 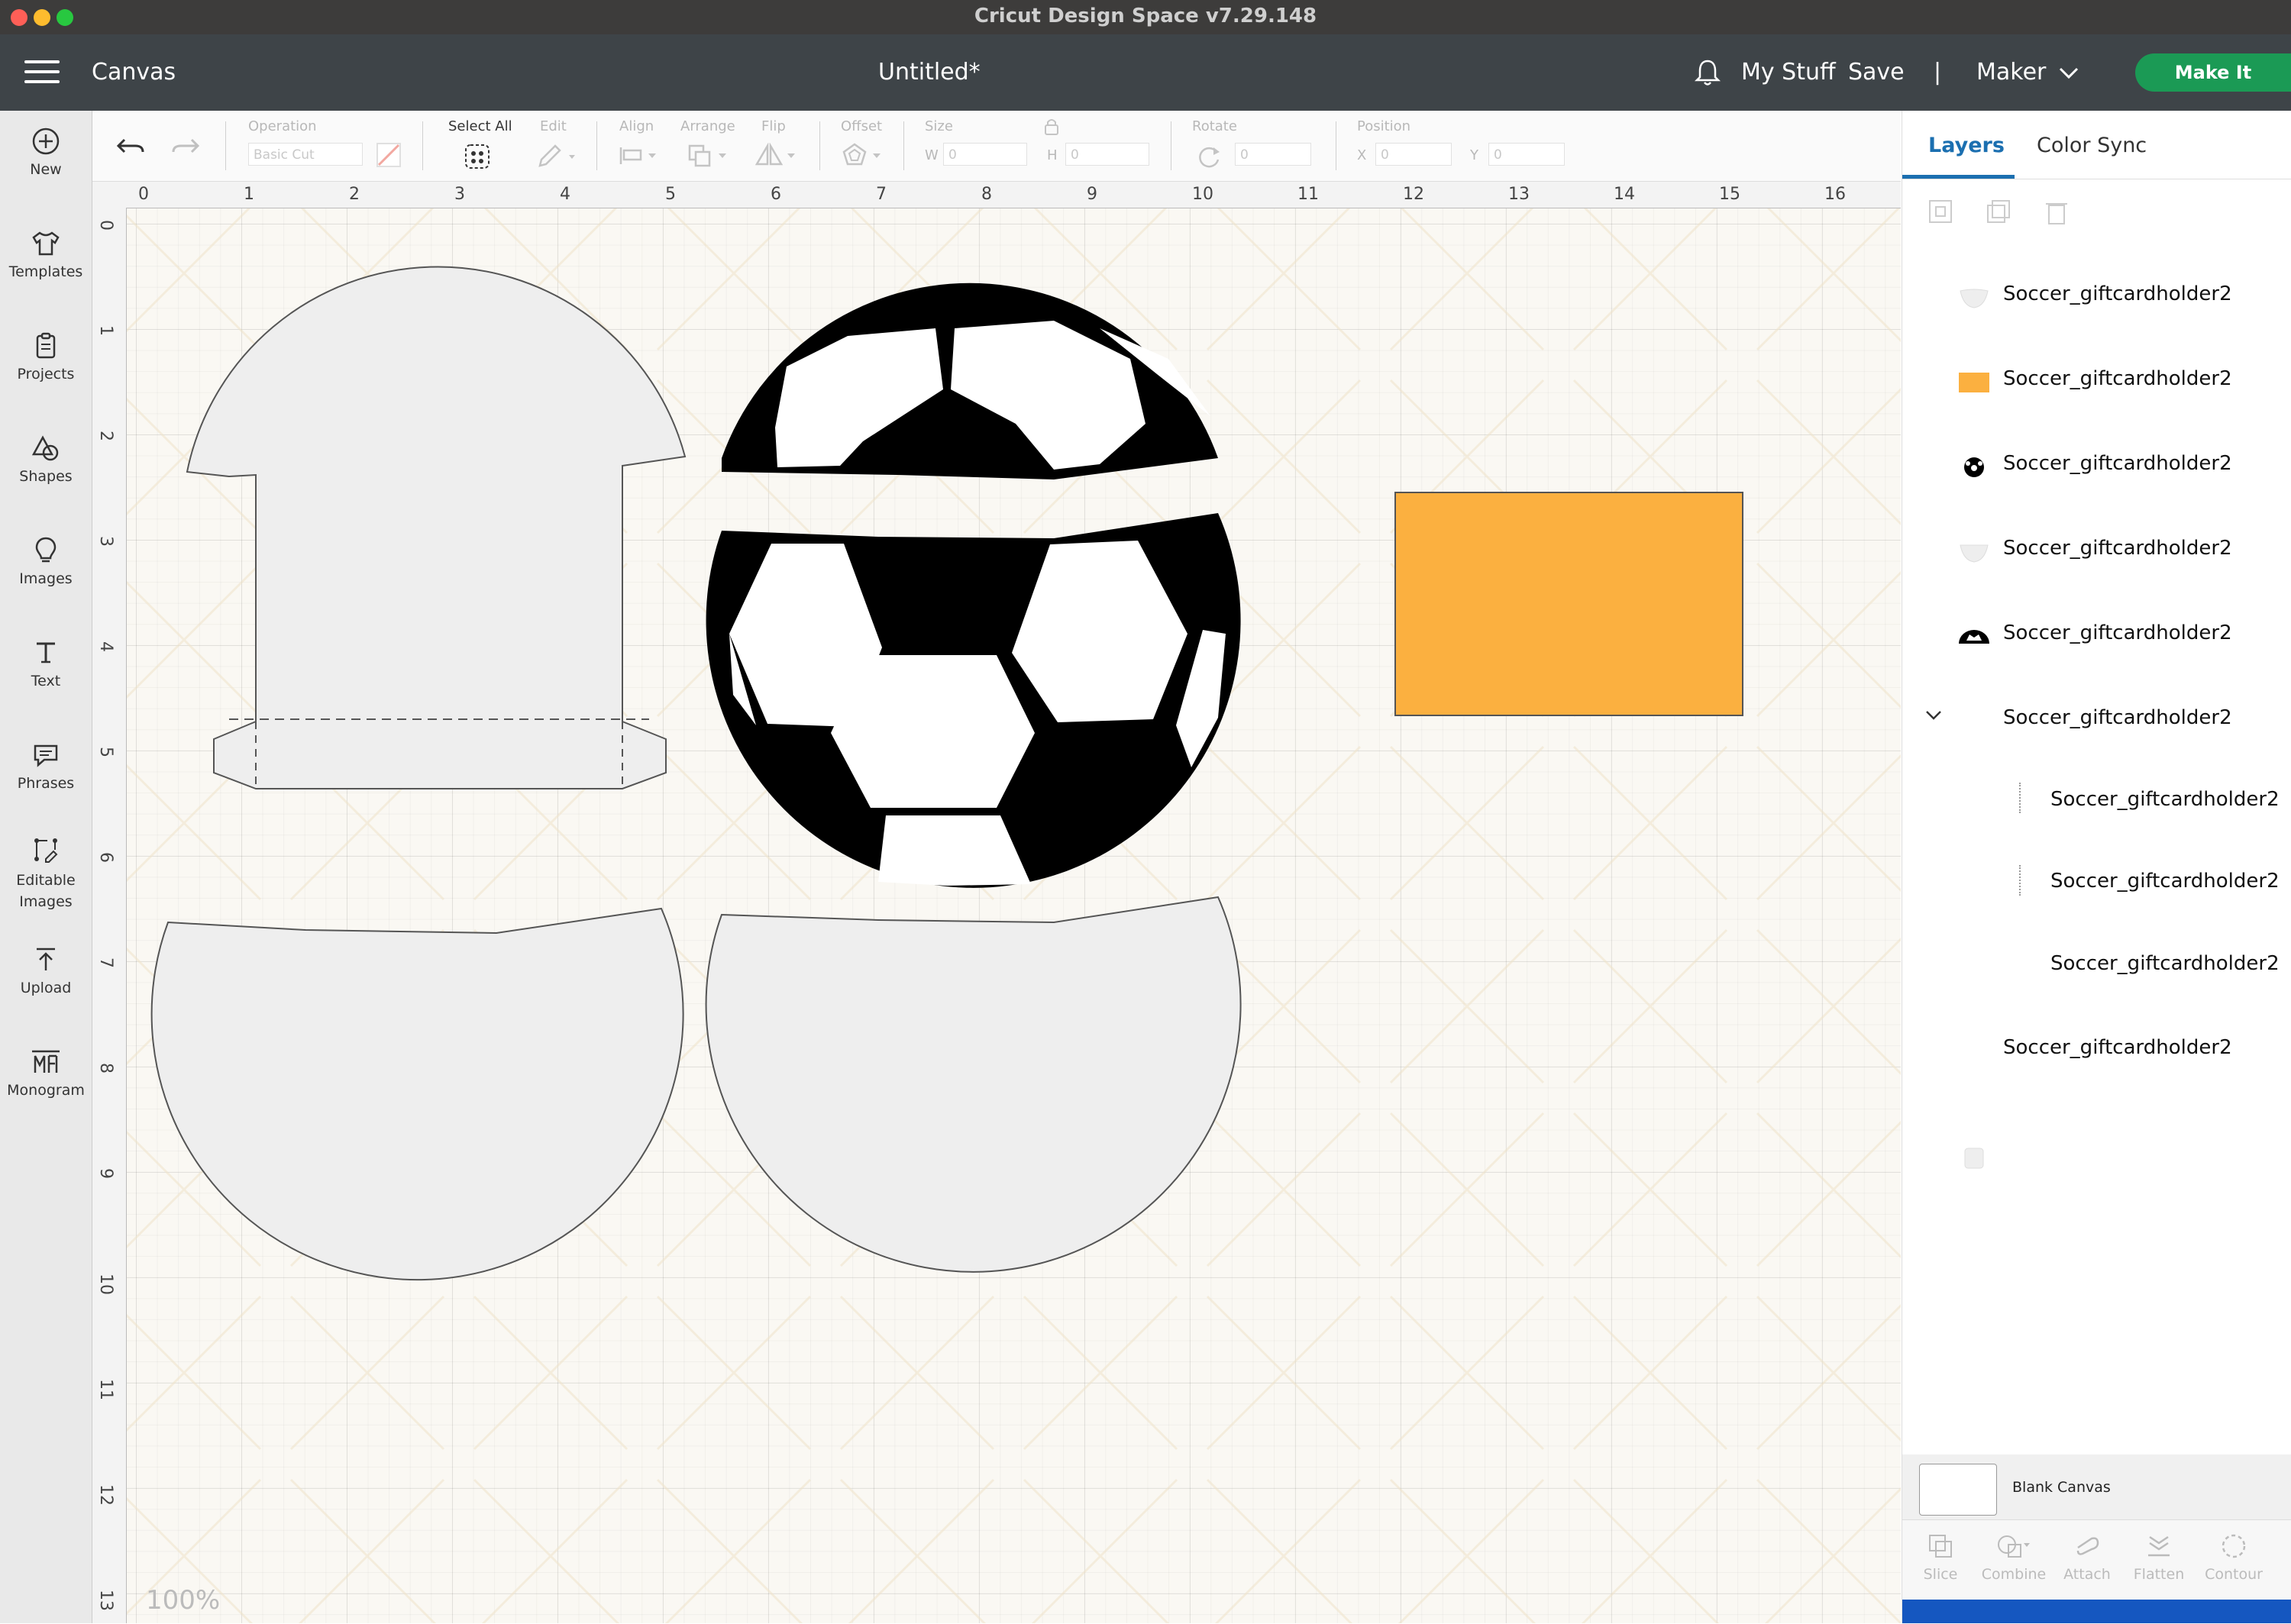 I want to click on select-all-label: Select All, so click(x=480, y=126).